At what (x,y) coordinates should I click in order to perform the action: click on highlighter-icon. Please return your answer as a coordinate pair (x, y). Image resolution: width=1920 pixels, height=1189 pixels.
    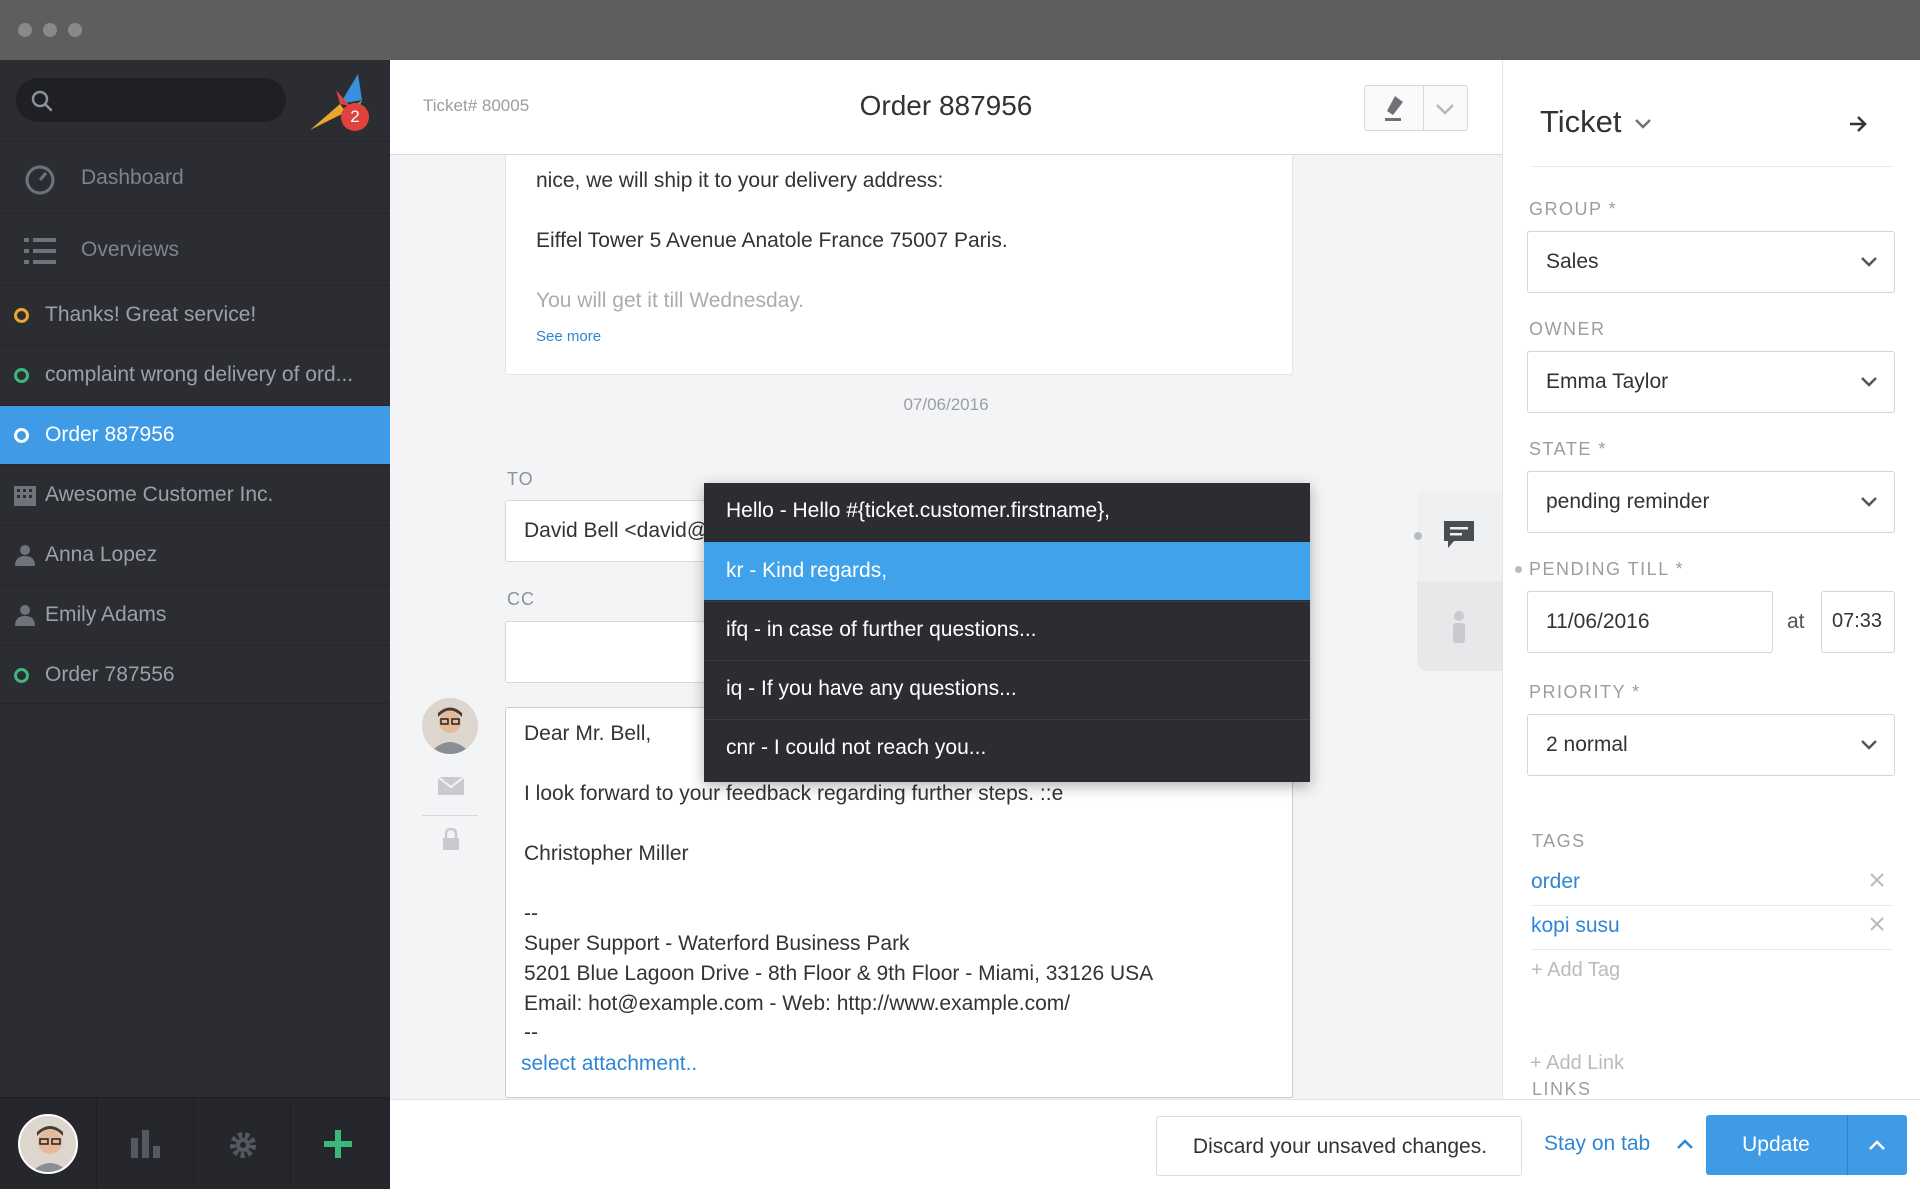
    Looking at the image, I should click on (1394, 109).